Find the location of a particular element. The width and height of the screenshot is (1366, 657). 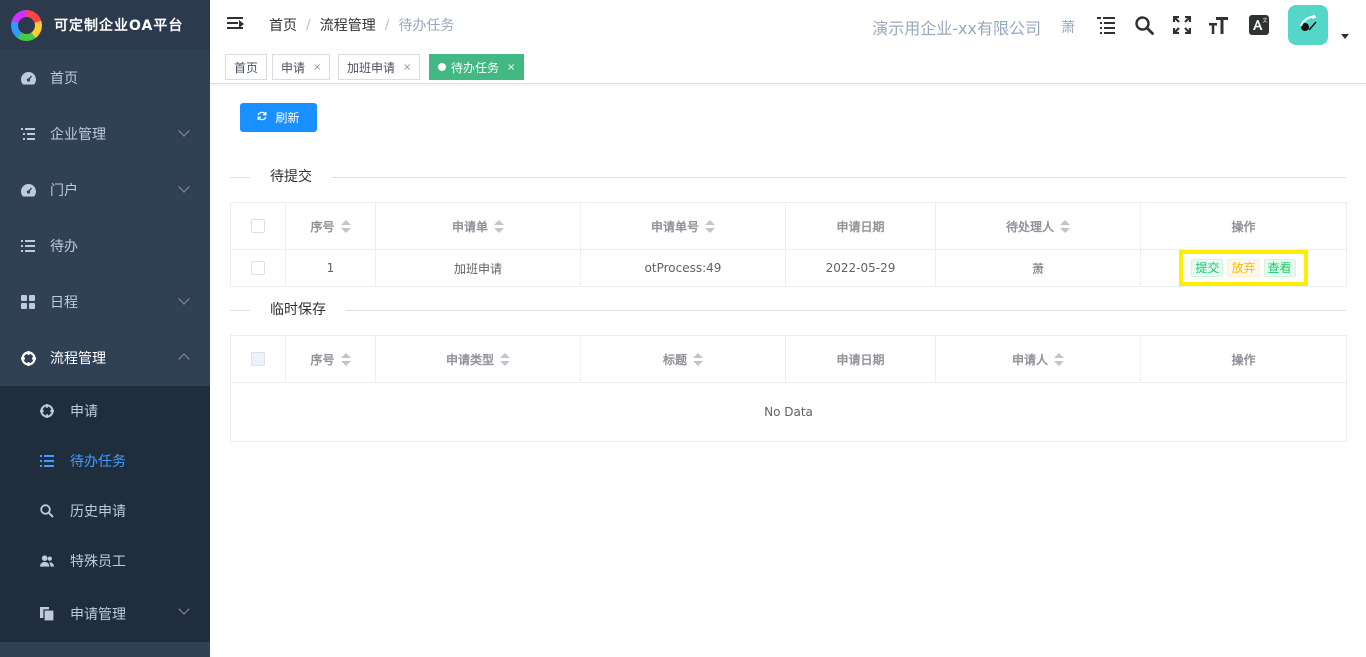

no-data-text: No Data is located at coordinates (788, 412).